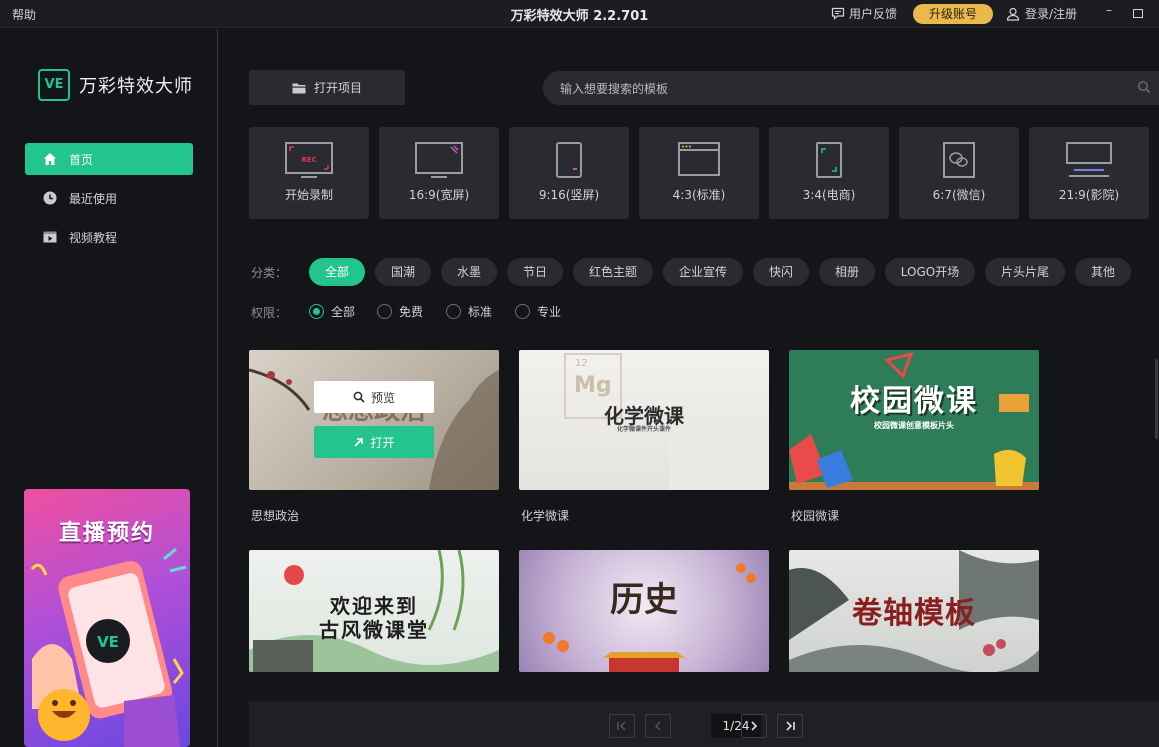 This screenshot has height=747, width=1159. Describe the element at coordinates (1051, 14) in the screenshot. I see `login-label: 登录/注册` at that location.